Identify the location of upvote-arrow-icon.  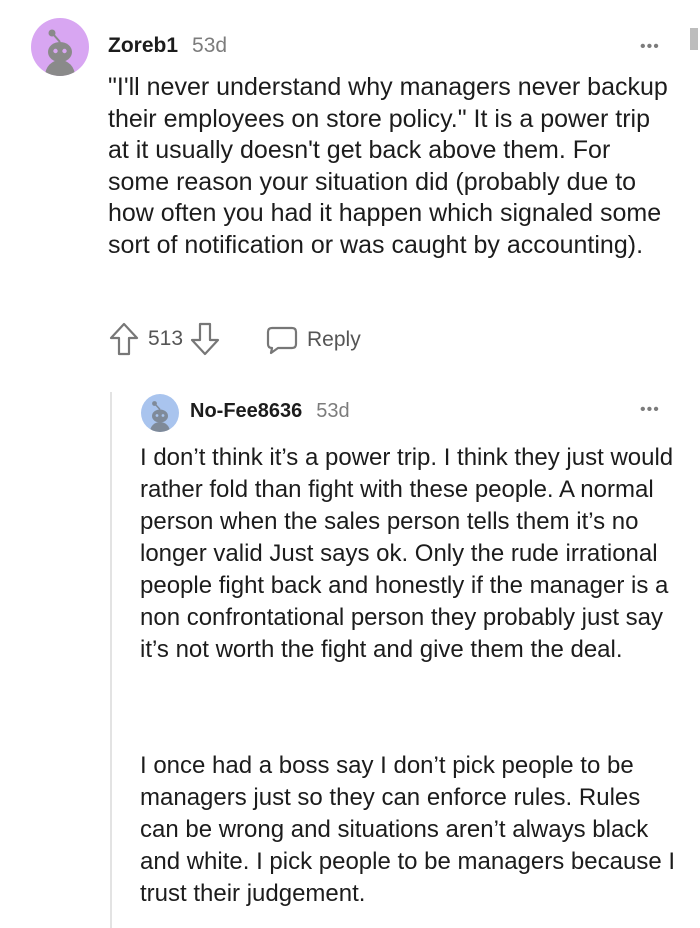
(124, 339).